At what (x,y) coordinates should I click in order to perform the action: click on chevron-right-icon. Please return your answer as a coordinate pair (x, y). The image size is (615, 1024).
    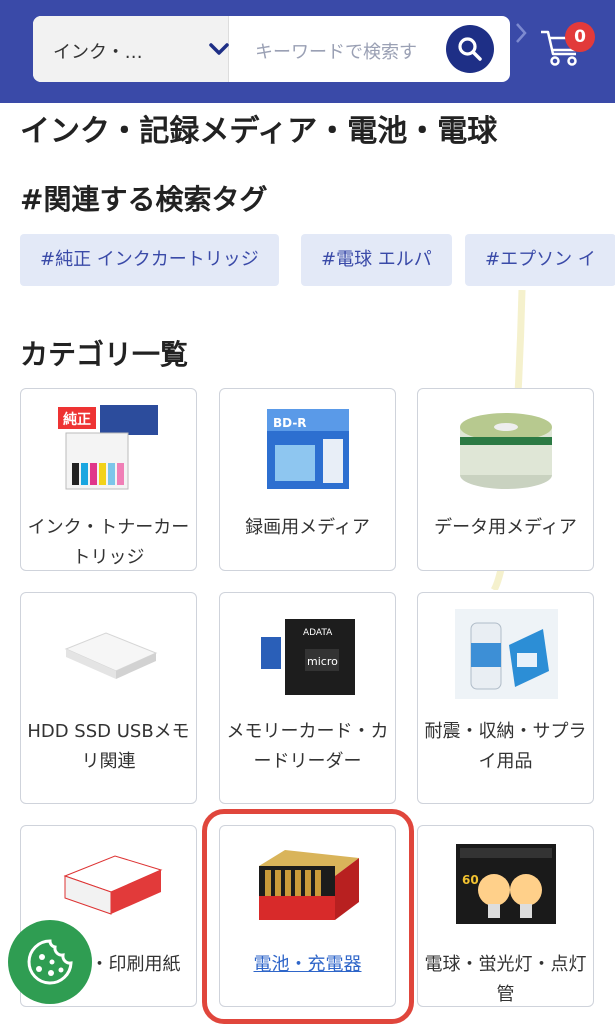
    Looking at the image, I should click on (521, 35).